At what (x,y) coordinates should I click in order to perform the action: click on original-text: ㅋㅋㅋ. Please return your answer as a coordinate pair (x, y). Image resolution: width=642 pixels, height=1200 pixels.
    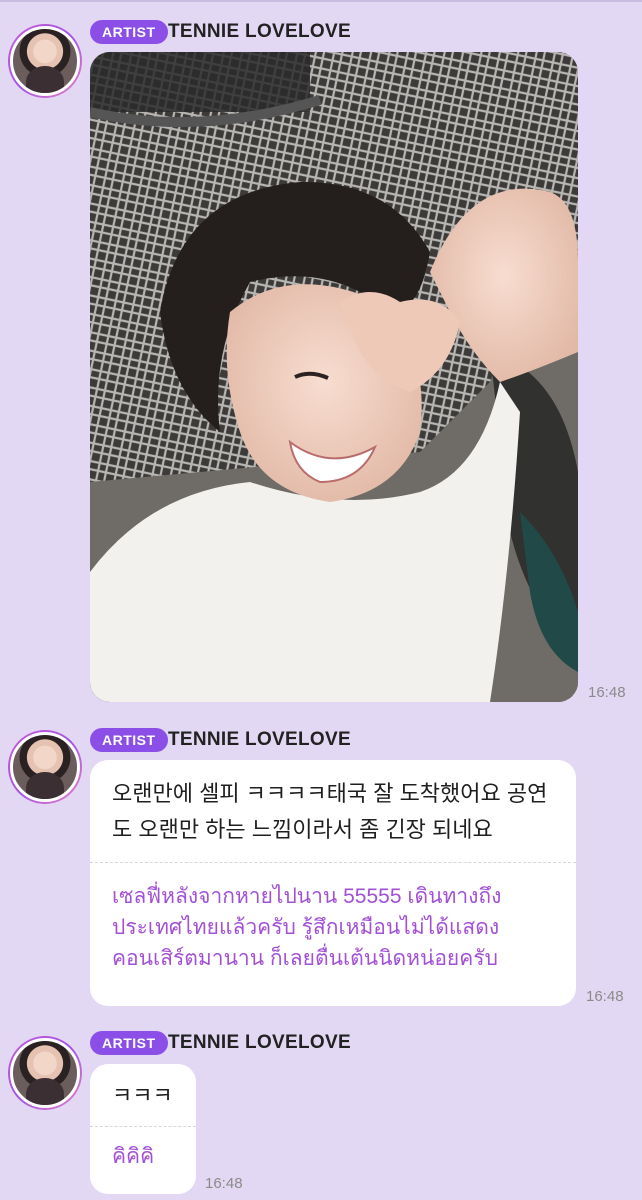
    Looking at the image, I should click on (142, 1095).